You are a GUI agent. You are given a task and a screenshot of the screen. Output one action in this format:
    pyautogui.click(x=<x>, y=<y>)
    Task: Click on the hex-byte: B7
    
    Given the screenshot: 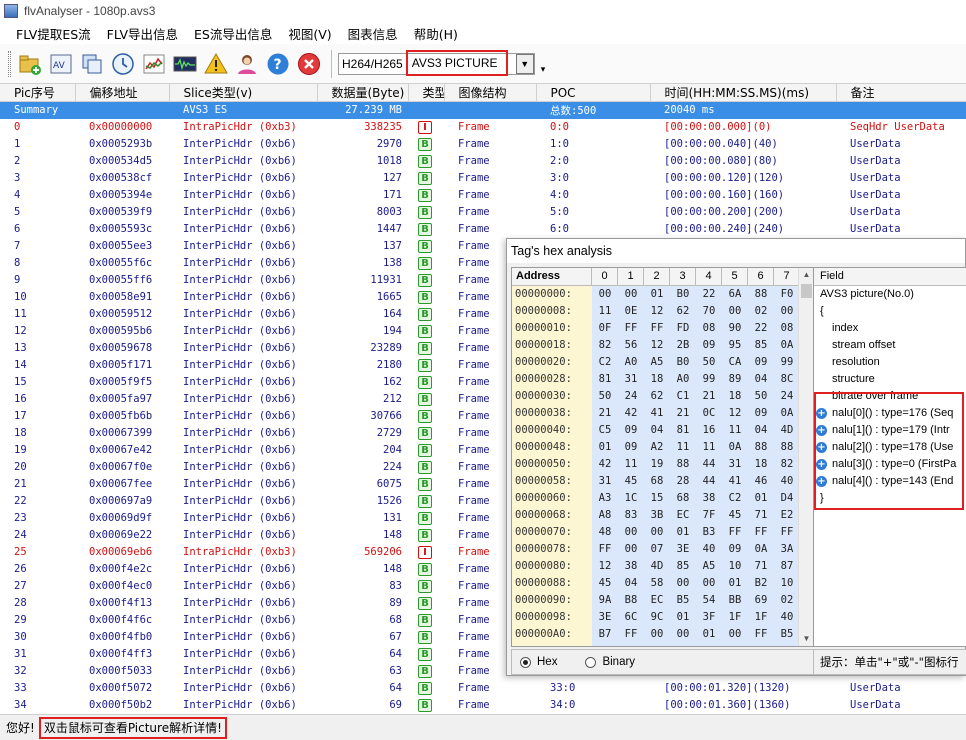 What is the action you would take?
    pyautogui.click(x=605, y=634)
    